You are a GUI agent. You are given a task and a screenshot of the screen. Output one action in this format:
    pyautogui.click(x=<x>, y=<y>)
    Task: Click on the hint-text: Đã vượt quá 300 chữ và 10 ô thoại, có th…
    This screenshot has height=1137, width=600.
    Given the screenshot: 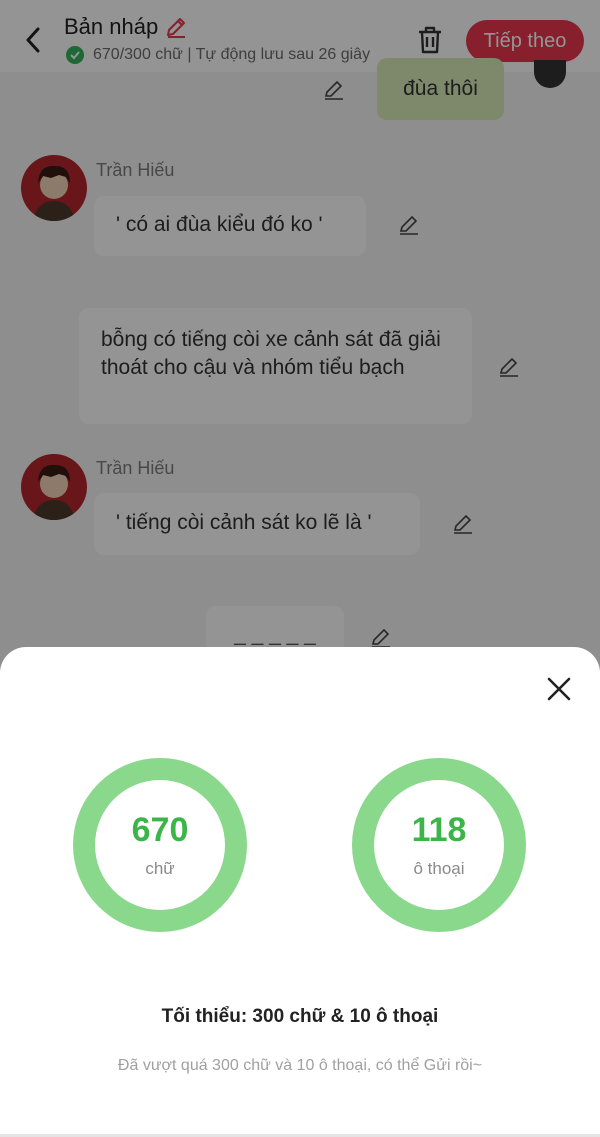 What is the action you would take?
    pyautogui.click(x=300, y=1065)
    